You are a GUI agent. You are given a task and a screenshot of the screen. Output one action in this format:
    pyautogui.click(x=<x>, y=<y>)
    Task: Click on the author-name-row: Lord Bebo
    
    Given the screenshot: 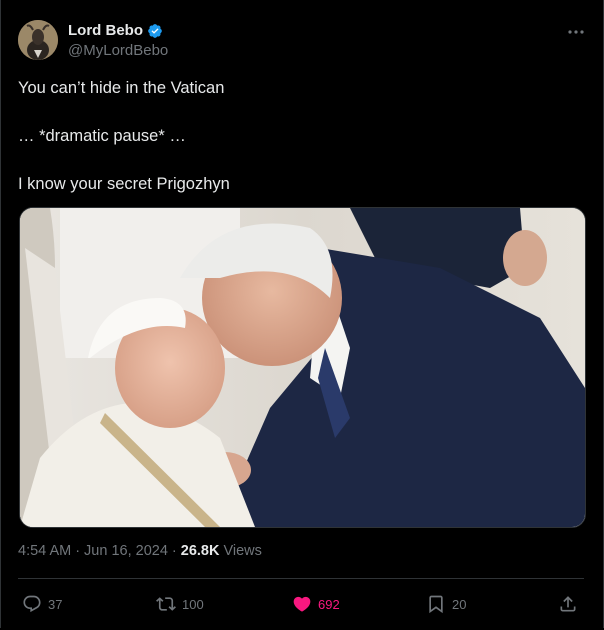 What is the action you would take?
    pyautogui.click(x=115, y=30)
    